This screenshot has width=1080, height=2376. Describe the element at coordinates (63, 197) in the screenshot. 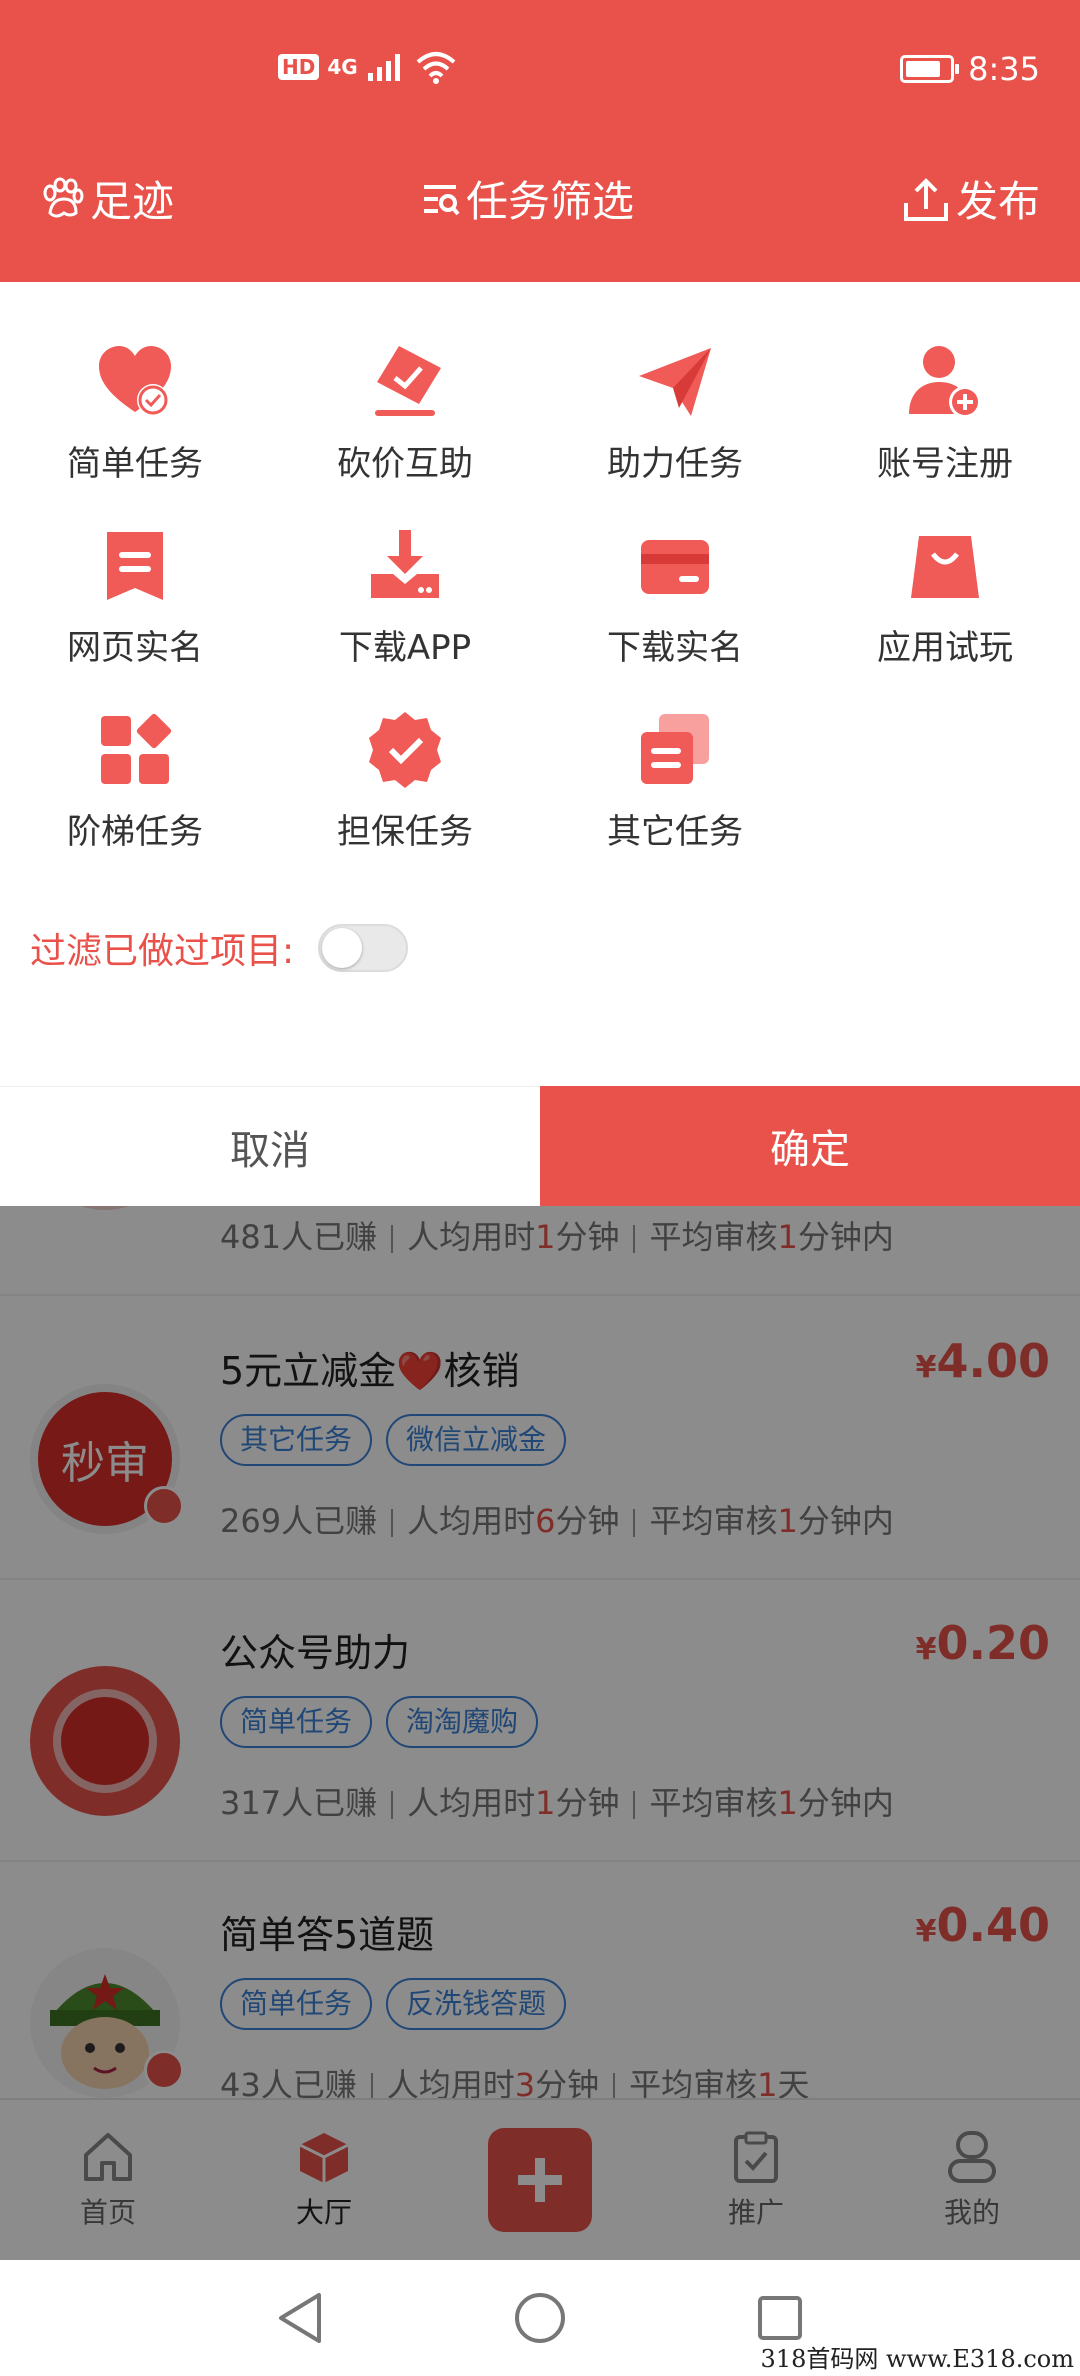

I see `paw-icon` at that location.